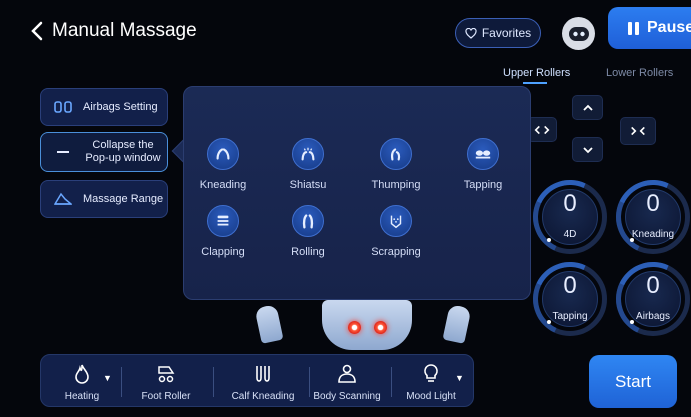 The width and height of the screenshot is (691, 417). I want to click on move-down-button, so click(587, 149).